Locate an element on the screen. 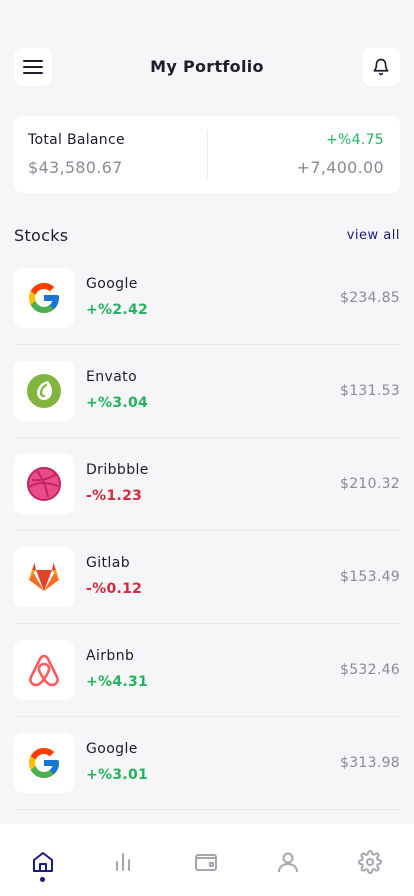  stocks-section-title: Stocks is located at coordinates (41, 235).